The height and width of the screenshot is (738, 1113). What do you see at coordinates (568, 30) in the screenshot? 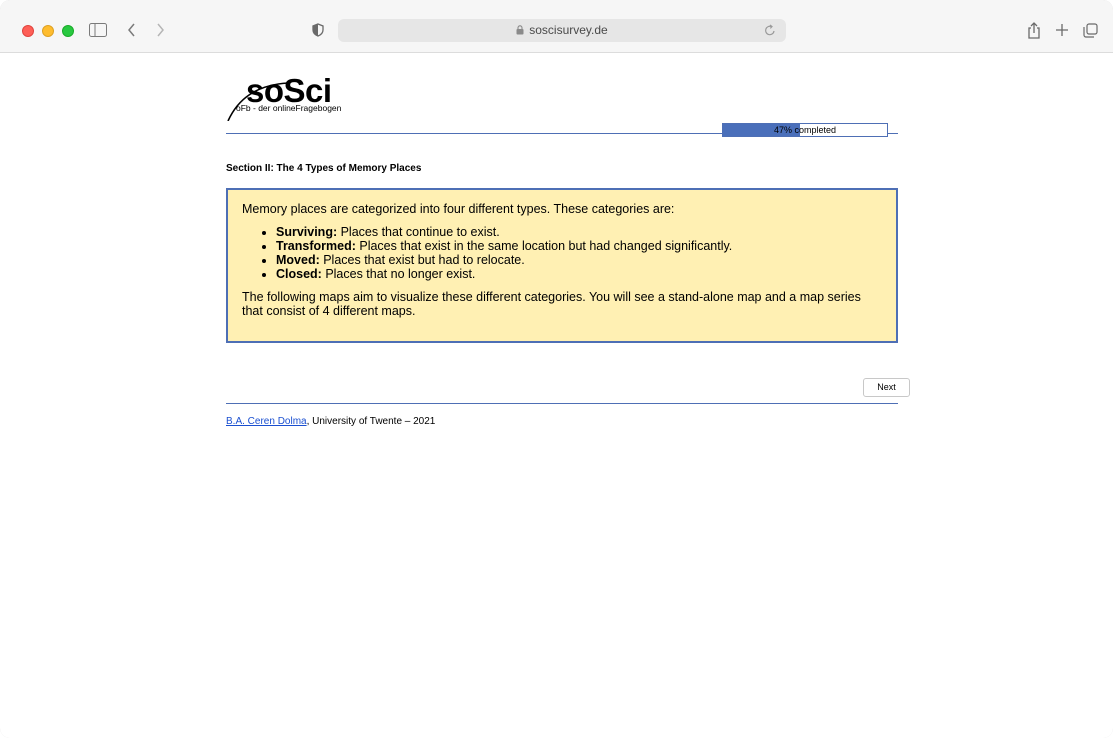
I see `address-text: soscisurvey.de` at bounding box center [568, 30].